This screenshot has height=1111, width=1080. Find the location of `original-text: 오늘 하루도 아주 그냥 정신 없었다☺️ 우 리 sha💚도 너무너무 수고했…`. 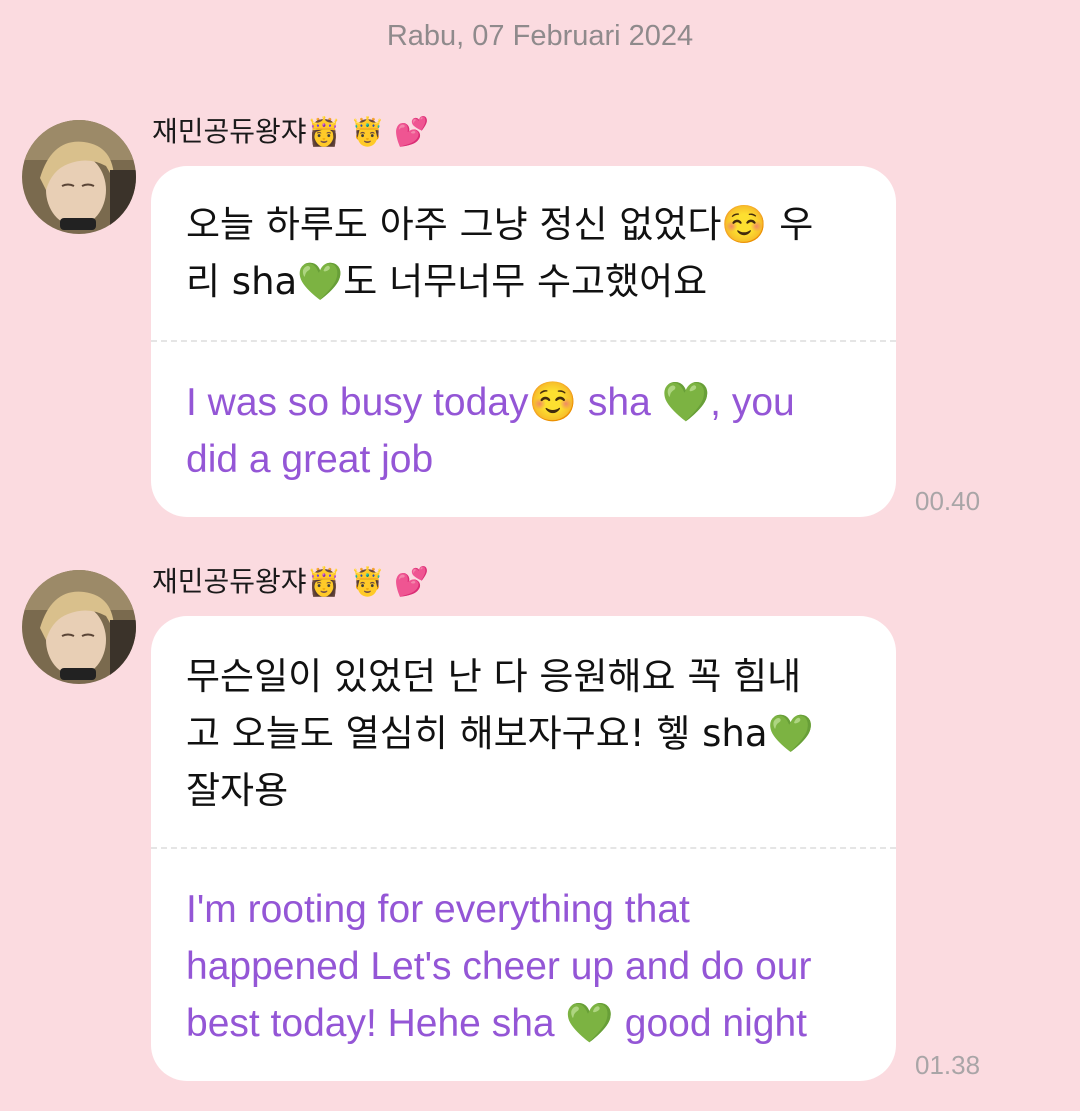

original-text: 오늘 하루도 아주 그냥 정신 없었다☺️ 우 리 sha💚도 너무너무 수고했… is located at coordinates (500, 253).